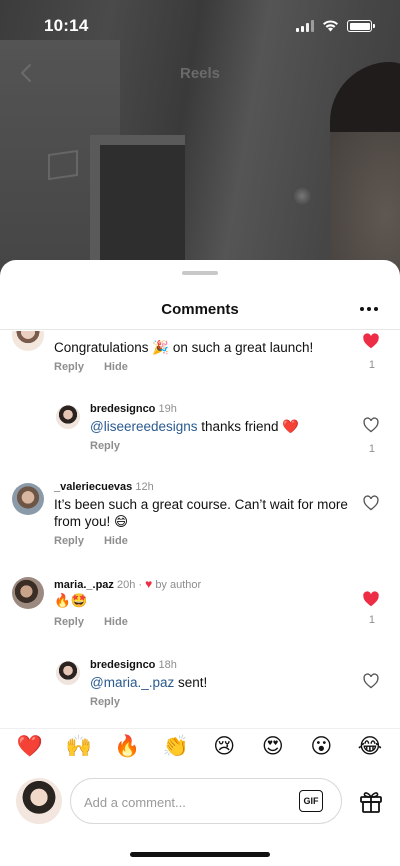 Image resolution: width=400 pixels, height=866 pixels. I want to click on comment-username: _valeriecuevas, so click(93, 487).